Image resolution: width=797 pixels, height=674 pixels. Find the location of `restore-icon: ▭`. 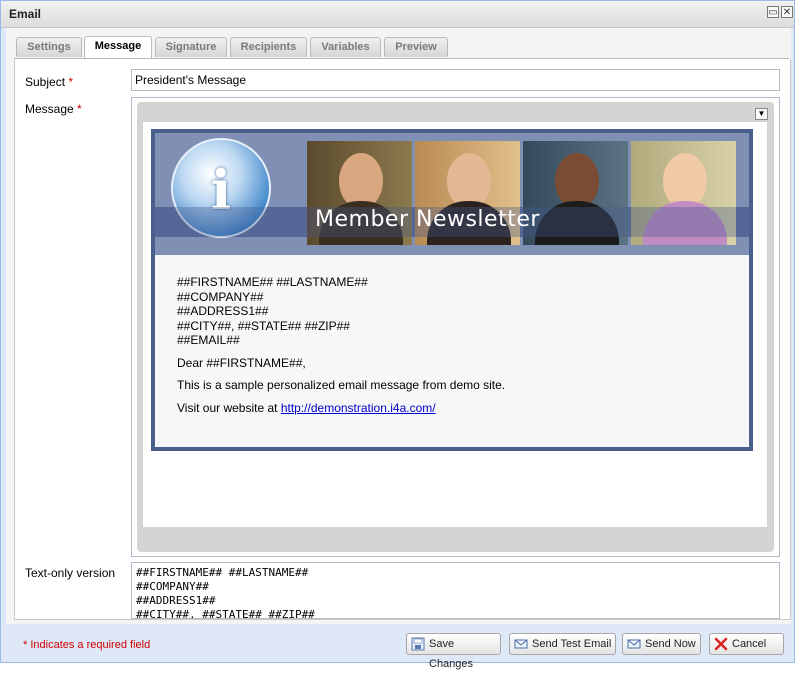

restore-icon: ▭ is located at coordinates (773, 12).